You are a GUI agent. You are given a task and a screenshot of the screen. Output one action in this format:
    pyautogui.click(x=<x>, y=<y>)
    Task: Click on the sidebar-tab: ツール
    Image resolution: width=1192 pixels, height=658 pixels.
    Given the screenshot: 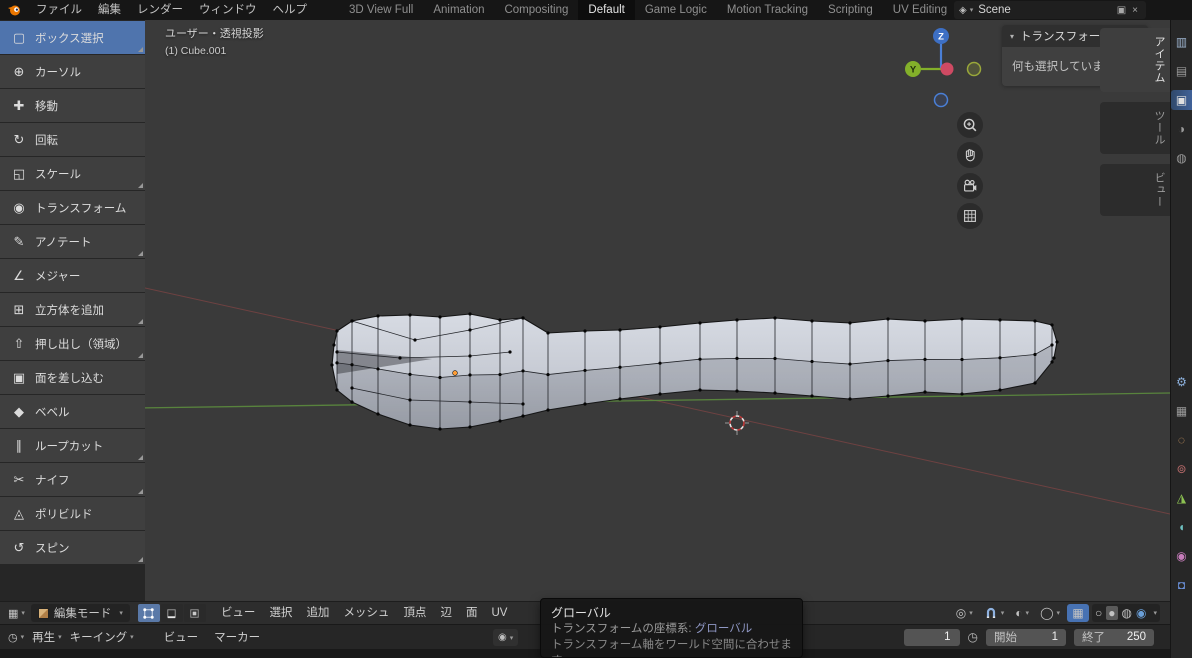 What is the action you would take?
    pyautogui.click(x=1135, y=128)
    